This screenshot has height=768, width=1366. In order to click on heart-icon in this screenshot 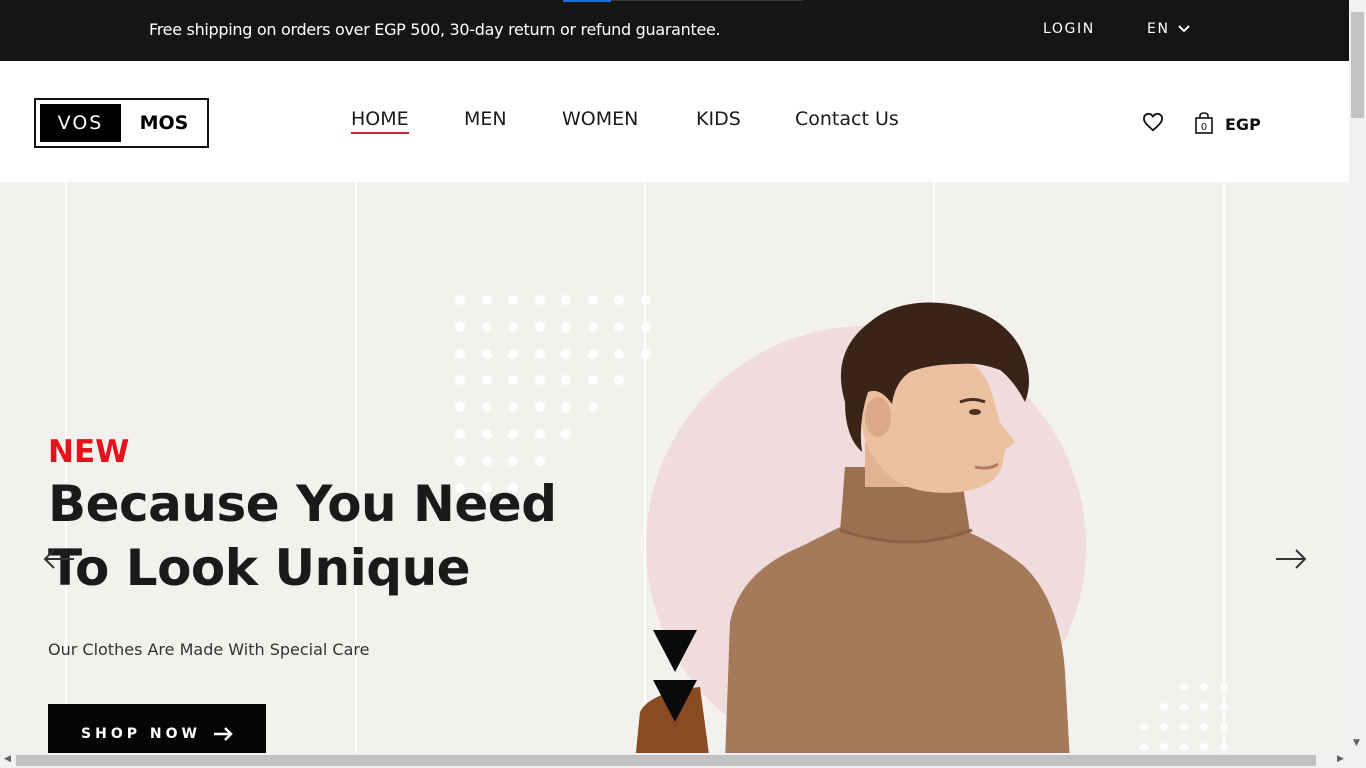, I will do `click(1153, 122)`.